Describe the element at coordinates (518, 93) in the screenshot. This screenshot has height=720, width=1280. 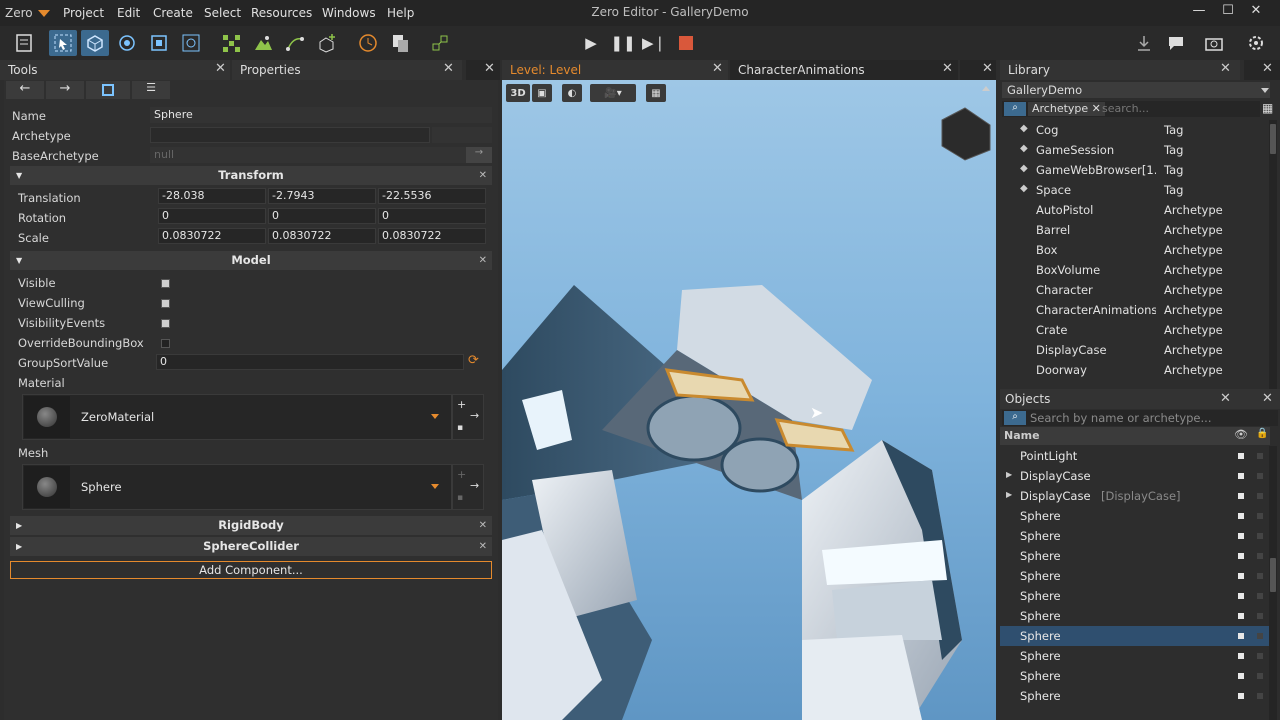
I see `view-mode-3d-button: 3D` at that location.